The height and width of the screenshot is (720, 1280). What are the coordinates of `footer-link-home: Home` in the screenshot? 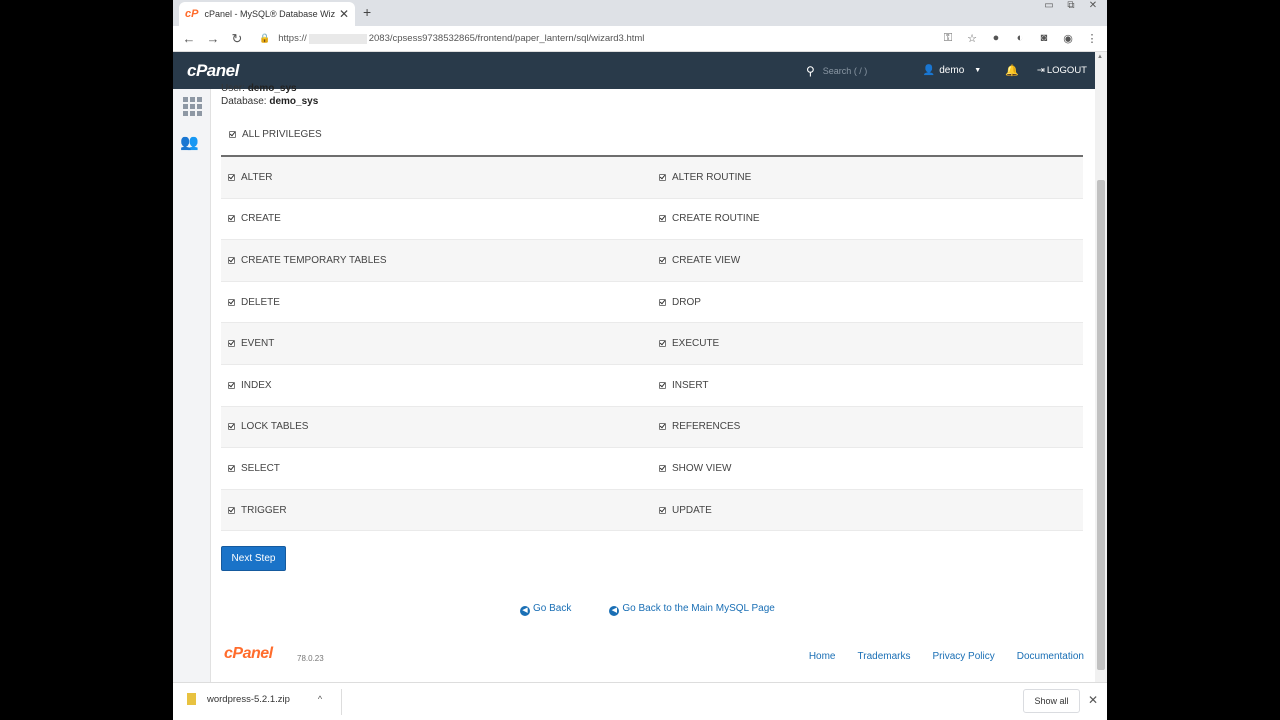 It's located at (822, 656).